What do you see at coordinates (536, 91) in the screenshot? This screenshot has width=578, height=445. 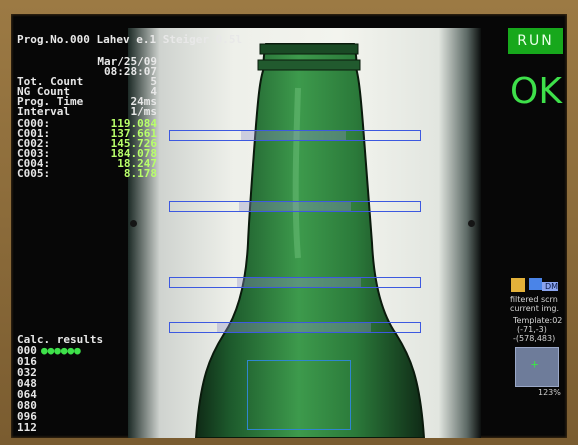 I see `result-status: OK` at bounding box center [536, 91].